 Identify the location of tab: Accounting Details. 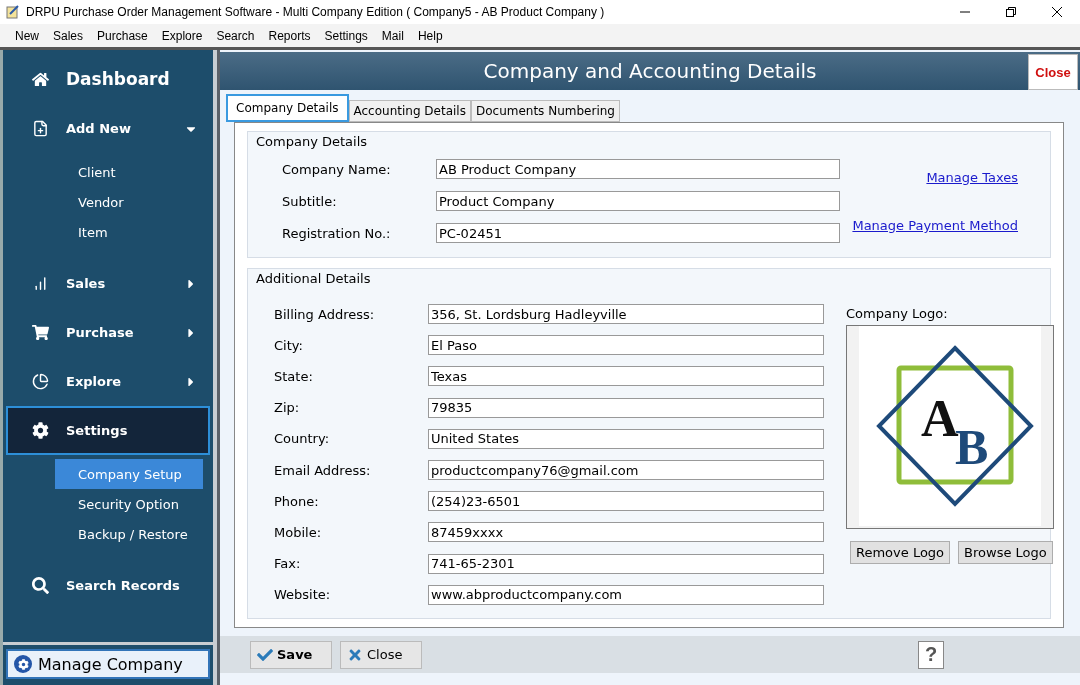
(409, 111).